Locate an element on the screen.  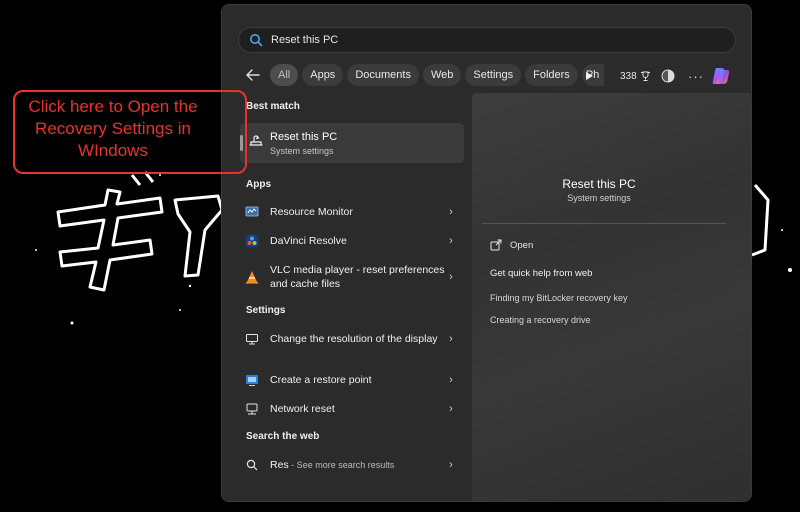
apps-heading: Apps is located at coordinates (258, 184).